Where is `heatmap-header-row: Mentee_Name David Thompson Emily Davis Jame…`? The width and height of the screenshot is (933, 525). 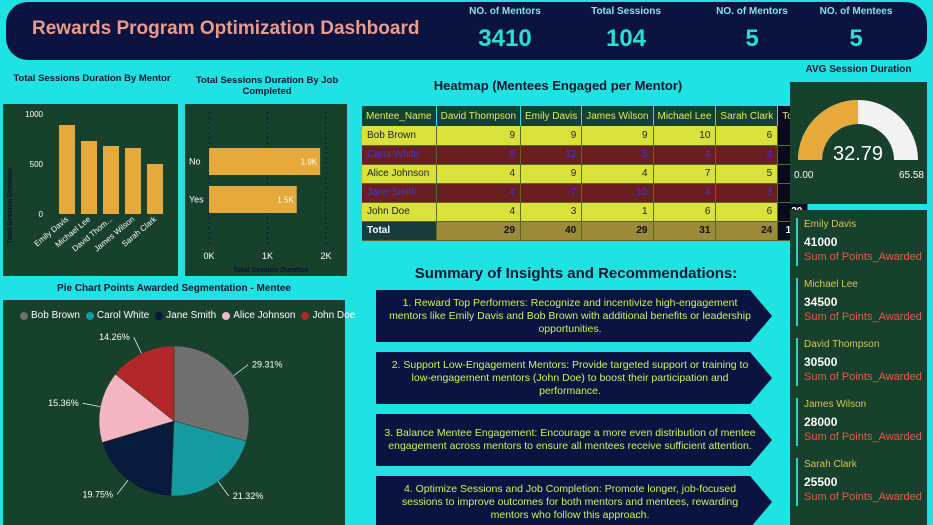 heatmap-header-row: Mentee_Name David Thompson Emily Davis Jame… is located at coordinates (585, 116).